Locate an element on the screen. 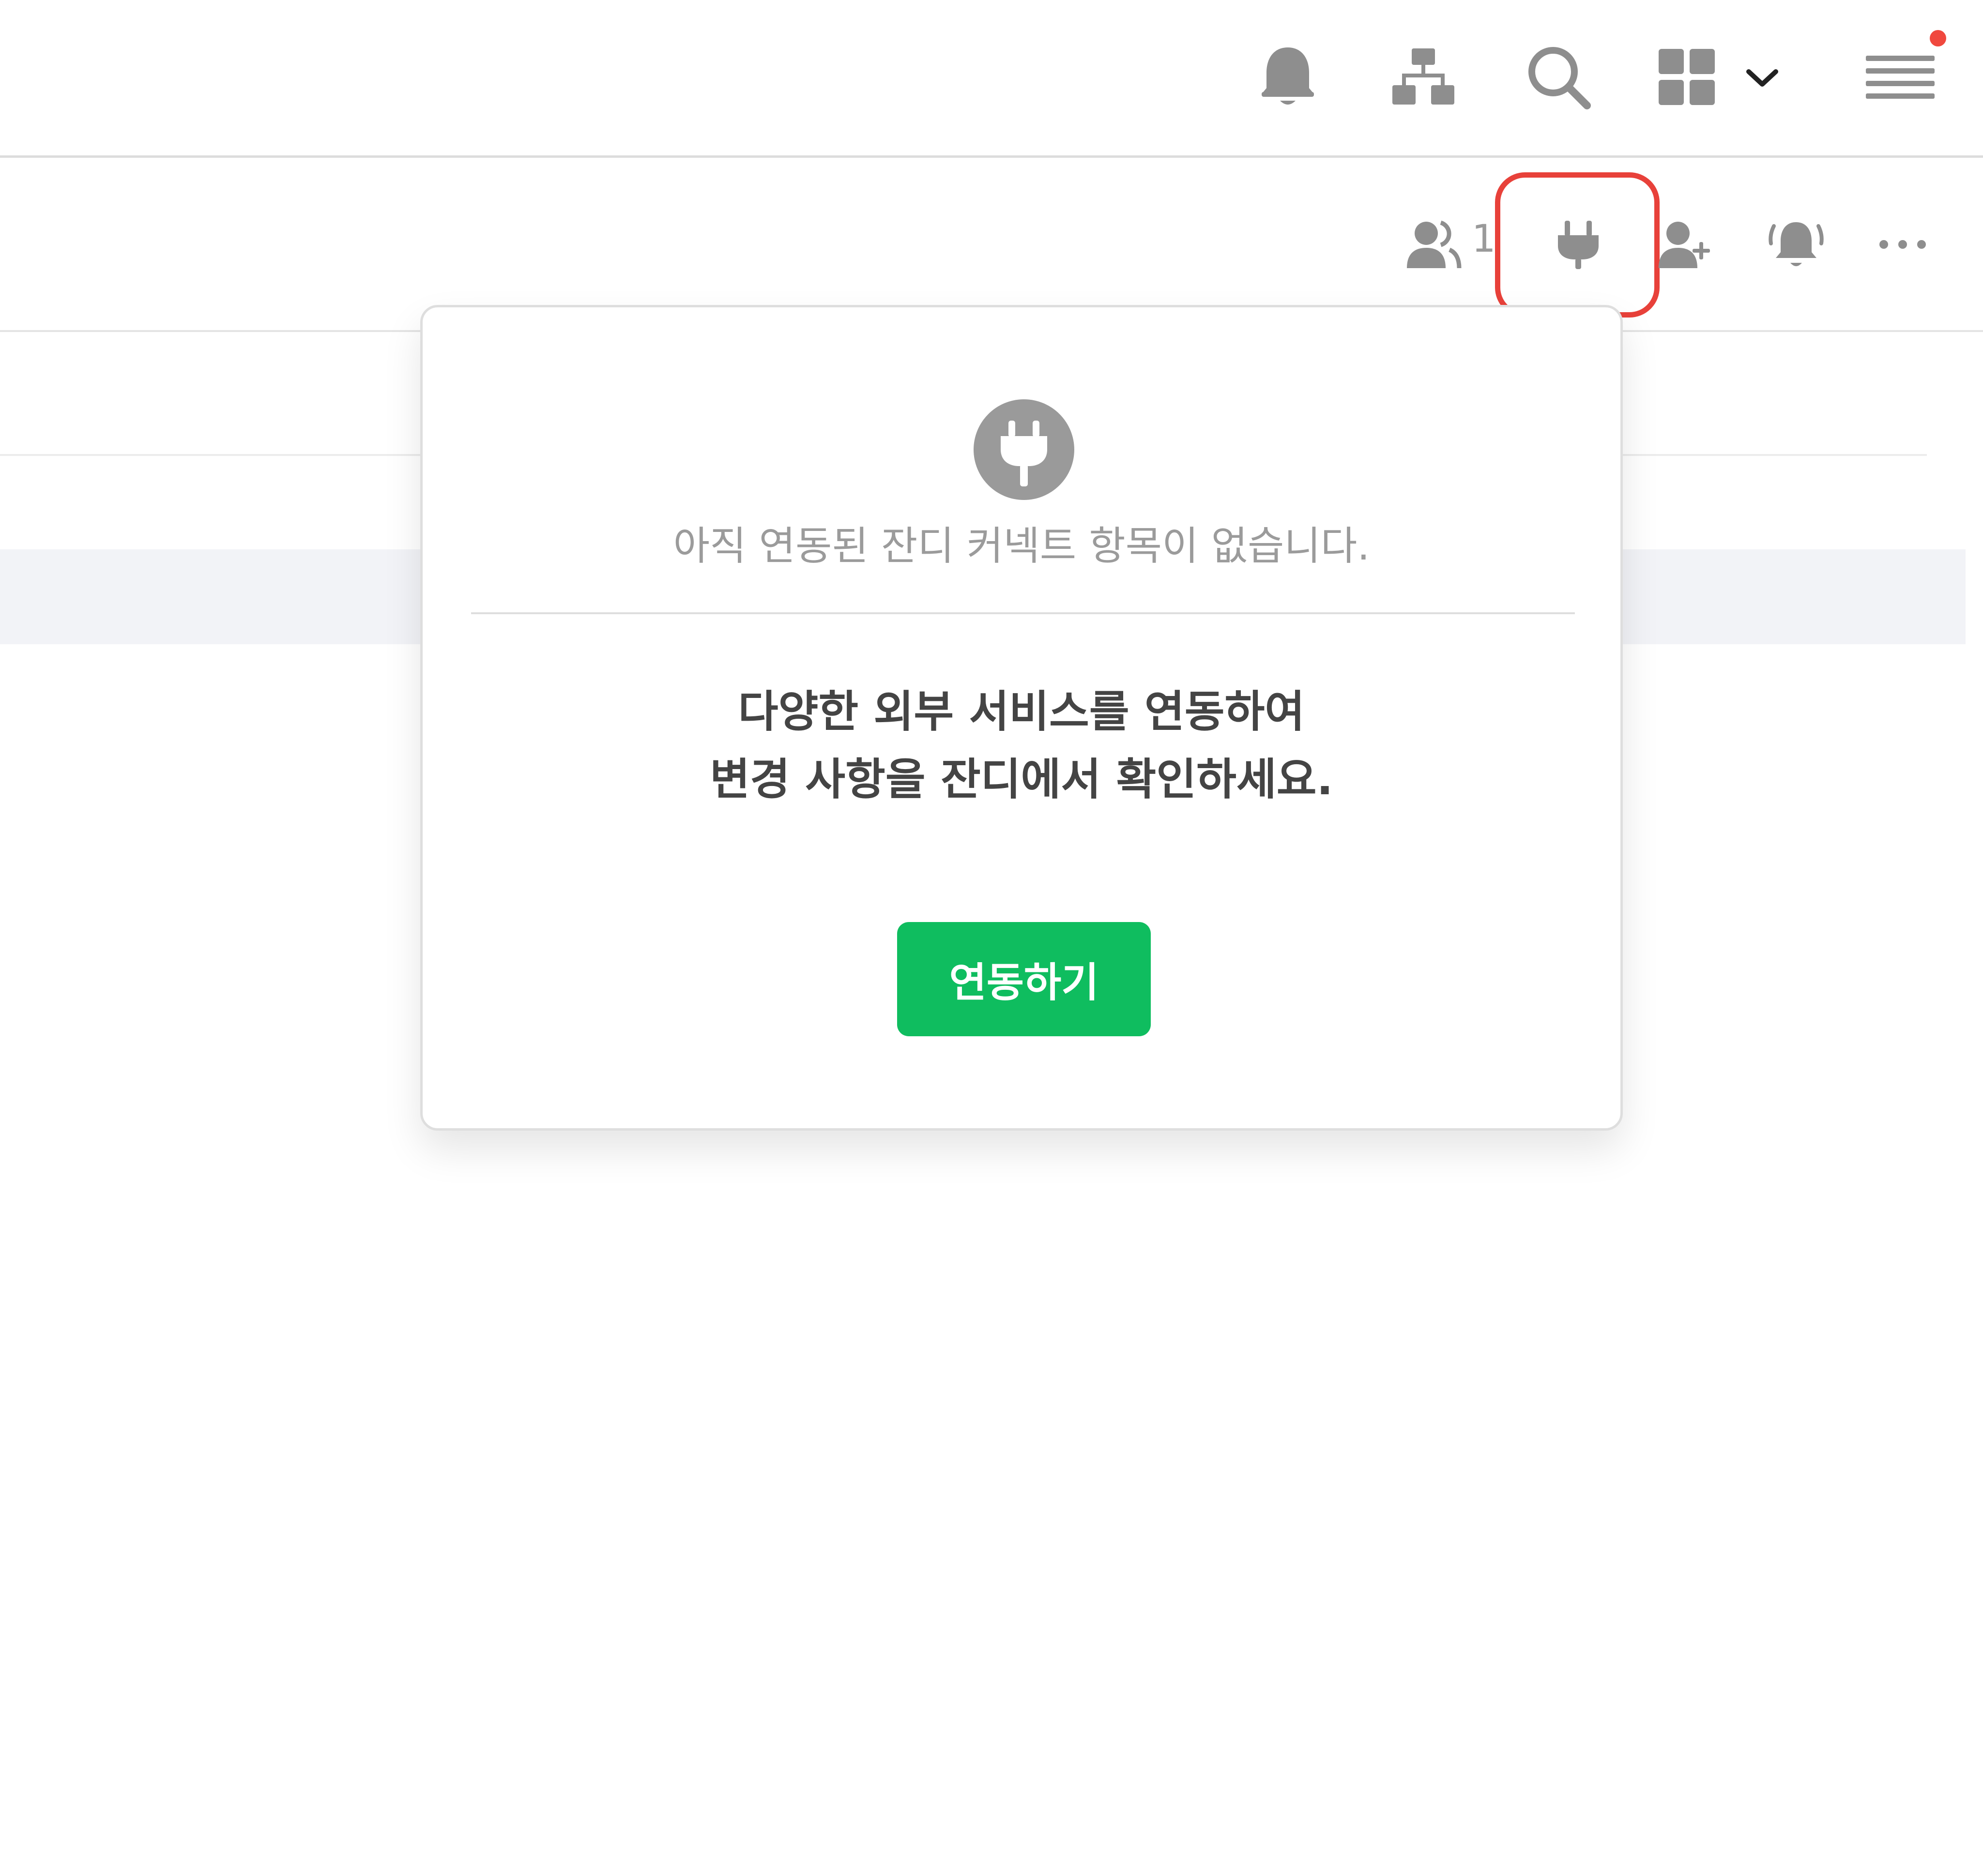 The width and height of the screenshot is (1983, 1876). more-icon is located at coordinates (1902, 244).